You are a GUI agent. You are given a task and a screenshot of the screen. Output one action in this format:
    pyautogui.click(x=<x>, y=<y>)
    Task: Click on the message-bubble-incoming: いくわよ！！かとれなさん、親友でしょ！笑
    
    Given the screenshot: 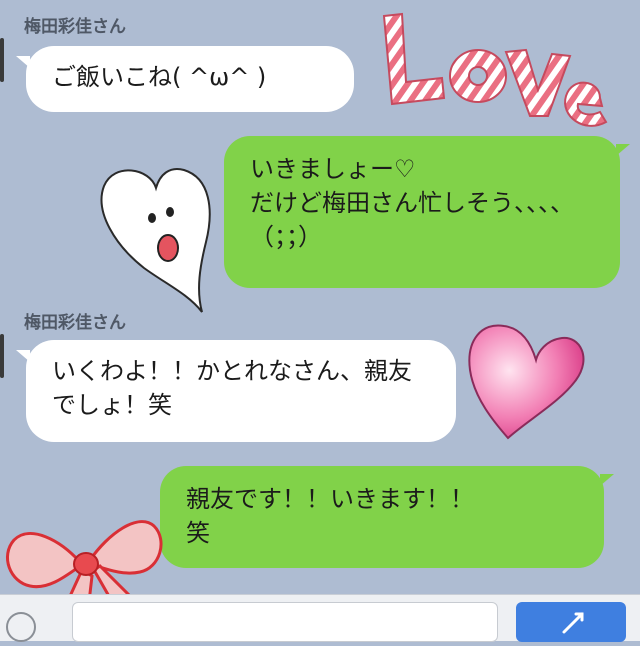 What is the action you would take?
    pyautogui.click(x=236, y=391)
    